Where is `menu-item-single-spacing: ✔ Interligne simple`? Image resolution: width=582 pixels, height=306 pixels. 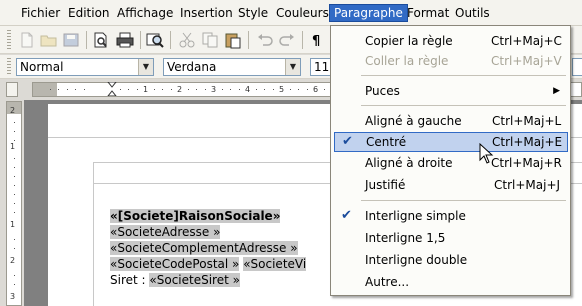 menu-item-single-spacing: ✔ Interligne simple is located at coordinates (450, 216).